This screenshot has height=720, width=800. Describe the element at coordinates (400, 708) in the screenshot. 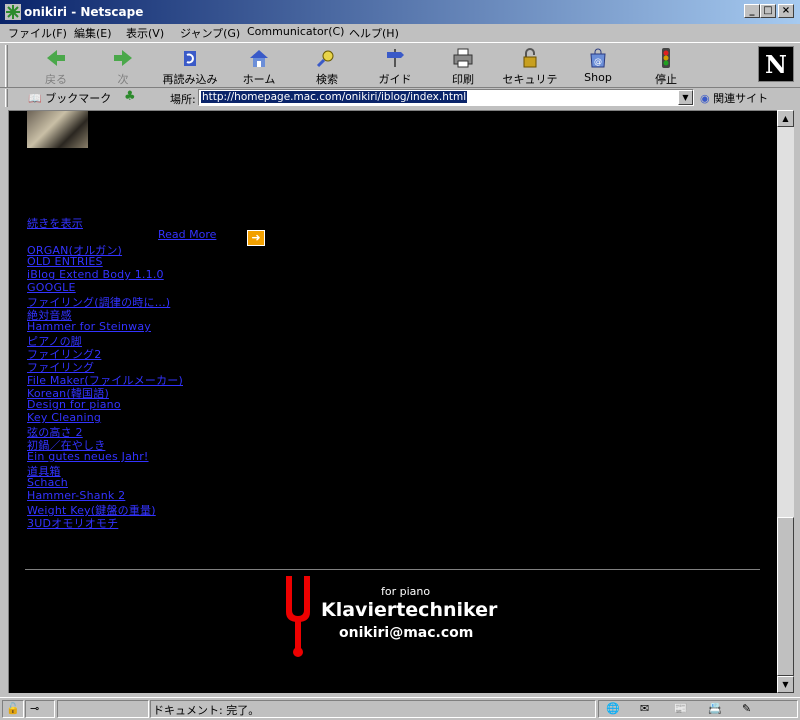

I see `status-bar: 🔓 ⊸ ドキュメント: 完了。 🌐 ✉ 📰 📇 ✎` at that location.